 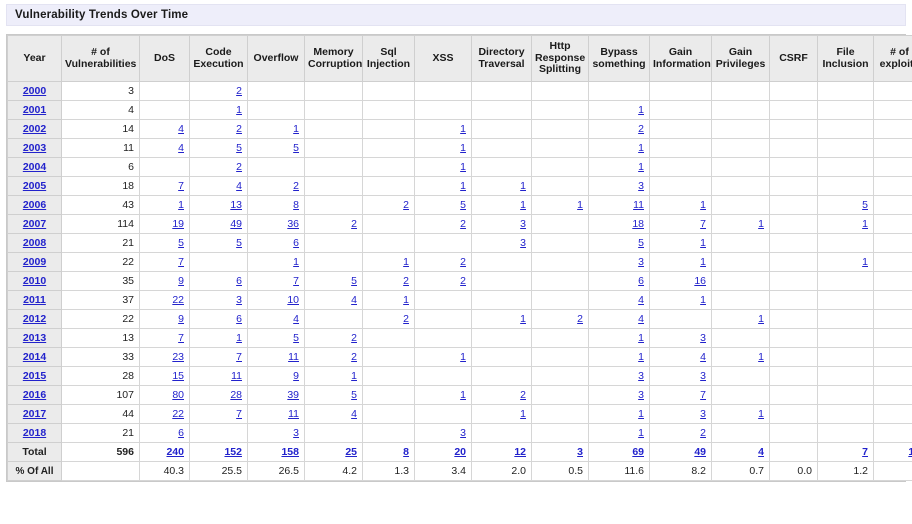 What do you see at coordinates (619, 110) in the screenshot?
I see `cell-bypass-something: 1` at bounding box center [619, 110].